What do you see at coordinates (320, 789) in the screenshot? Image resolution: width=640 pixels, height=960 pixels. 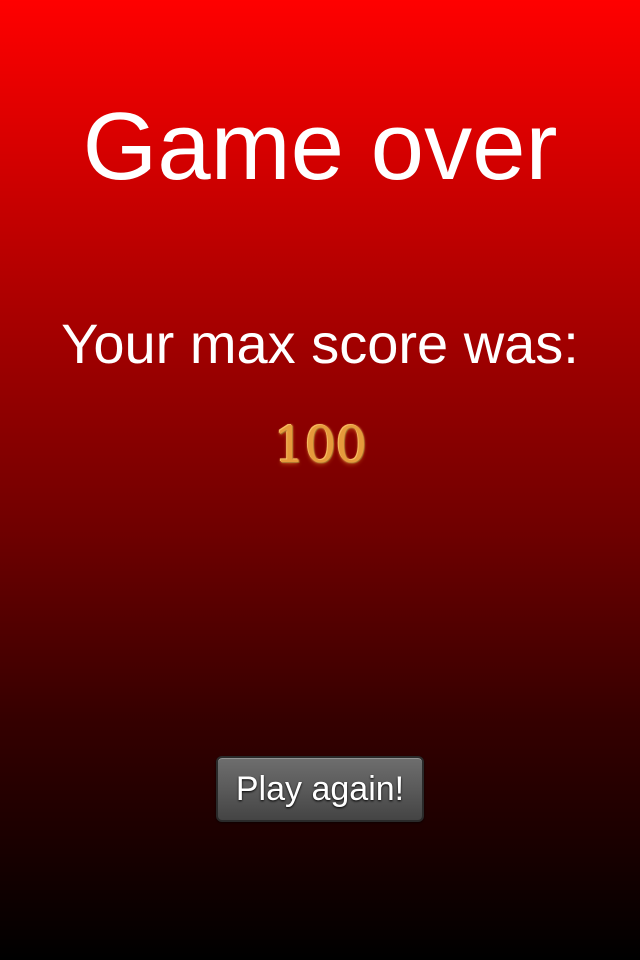 I see `play-again-button: Play again!` at bounding box center [320, 789].